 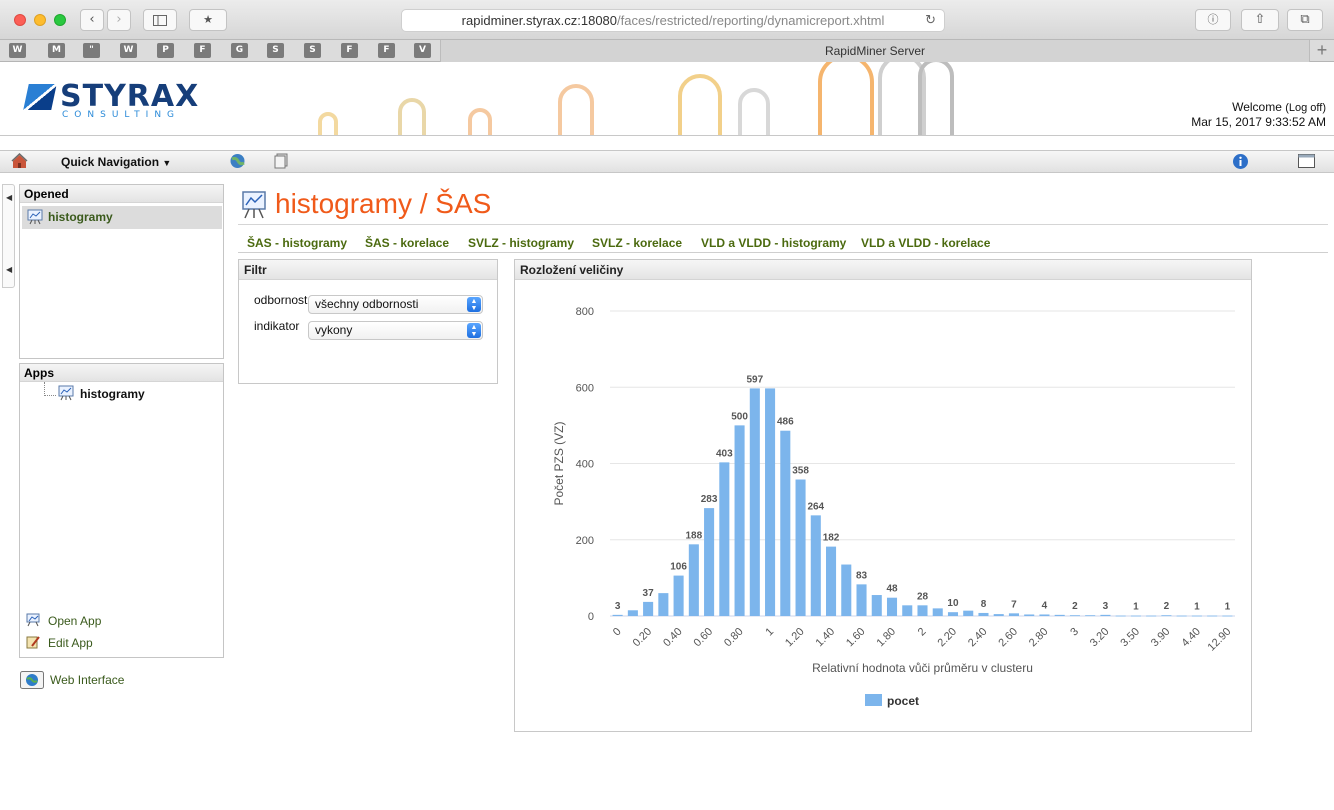 I want to click on x-tick-label: 0.80, so click(x=734, y=638).